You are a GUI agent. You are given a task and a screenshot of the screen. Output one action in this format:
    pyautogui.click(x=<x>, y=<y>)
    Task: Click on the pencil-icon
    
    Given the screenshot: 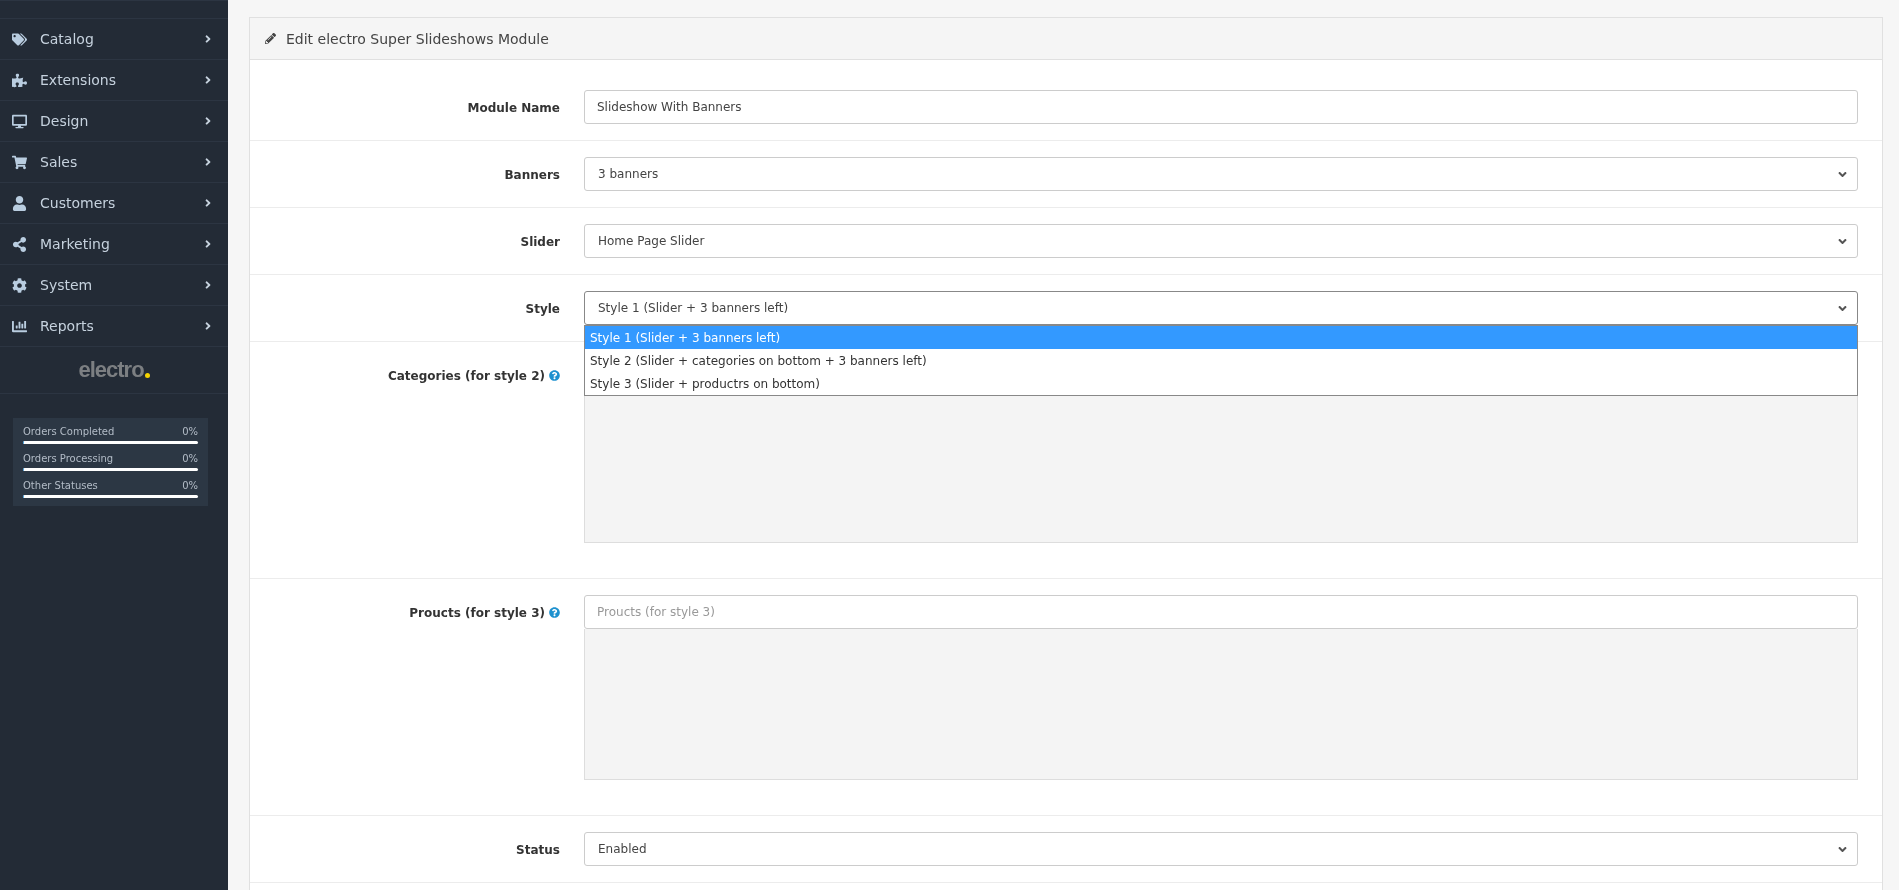 What is the action you would take?
    pyautogui.click(x=270, y=38)
    